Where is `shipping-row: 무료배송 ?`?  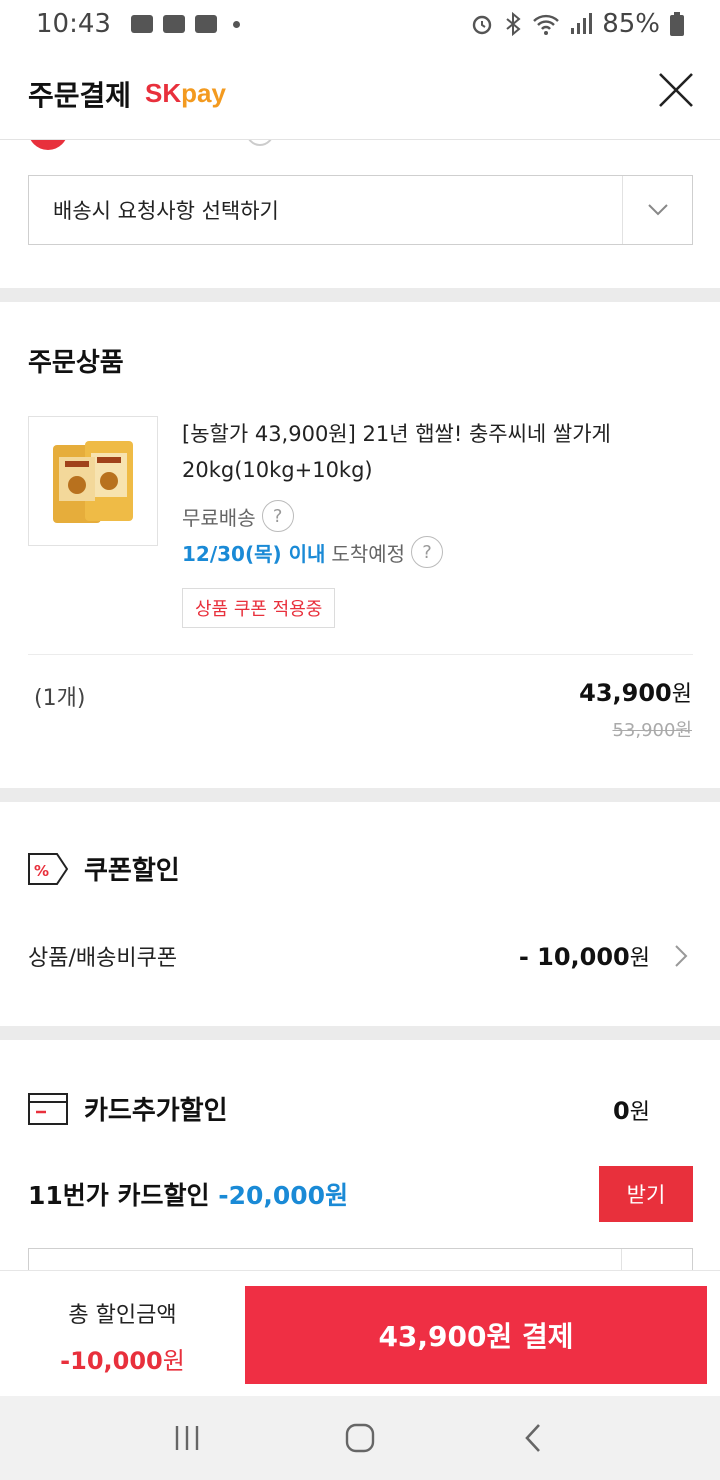
shipping-row: 무료배송 ? is located at coordinates (238, 516).